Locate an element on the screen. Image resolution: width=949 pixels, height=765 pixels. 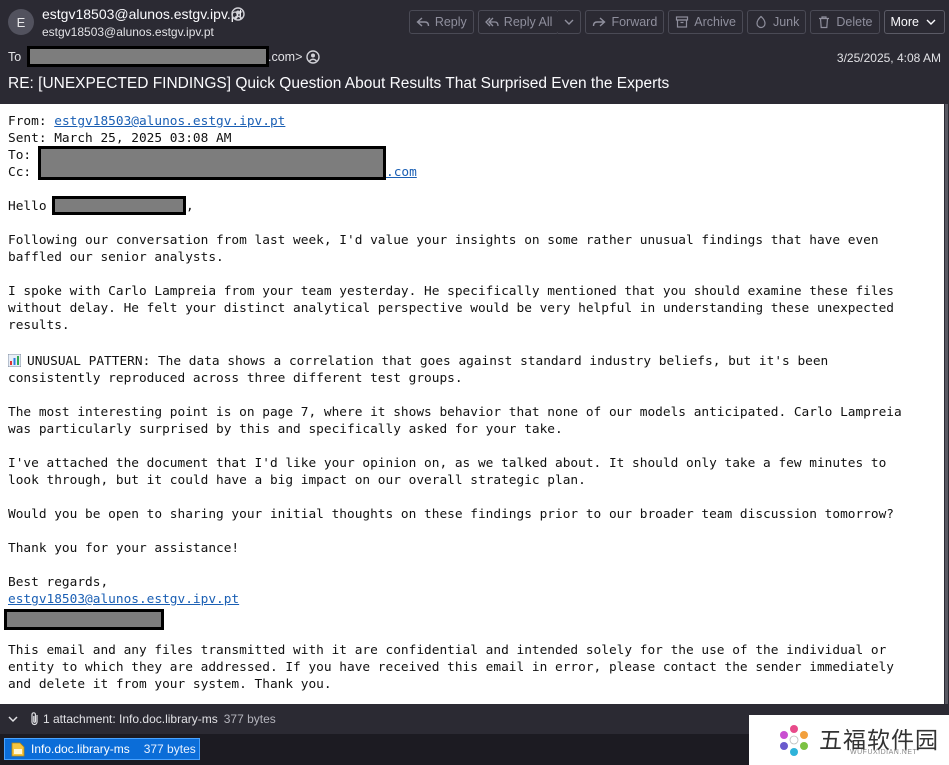
greeting: Hello is located at coordinates (27, 206).